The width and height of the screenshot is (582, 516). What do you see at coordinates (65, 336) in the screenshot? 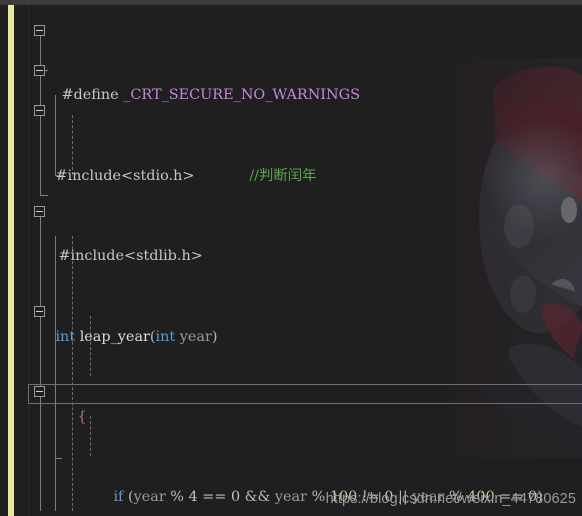
I see `token-type-int: int` at bounding box center [65, 336].